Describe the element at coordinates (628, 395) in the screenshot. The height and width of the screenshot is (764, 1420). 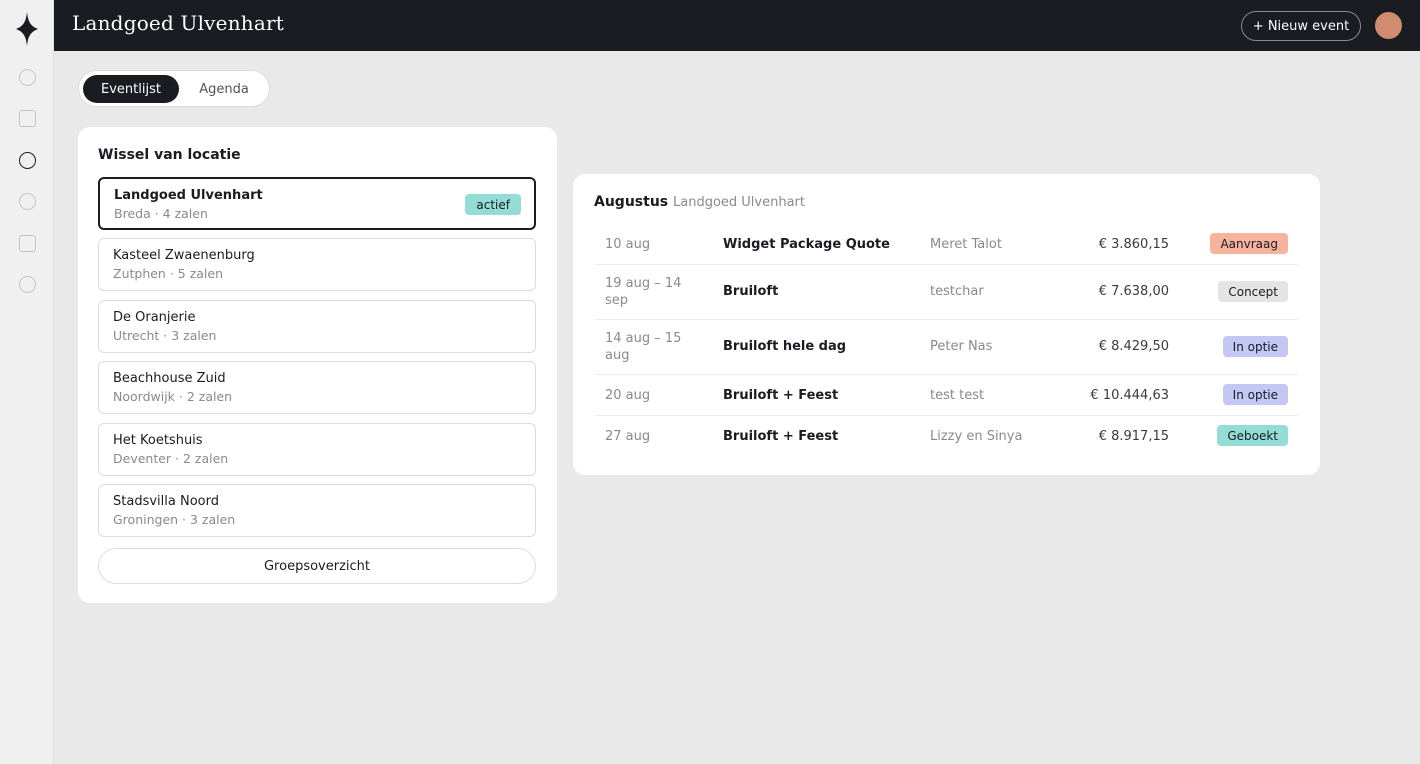
I see `event-date: 20 aug` at that location.